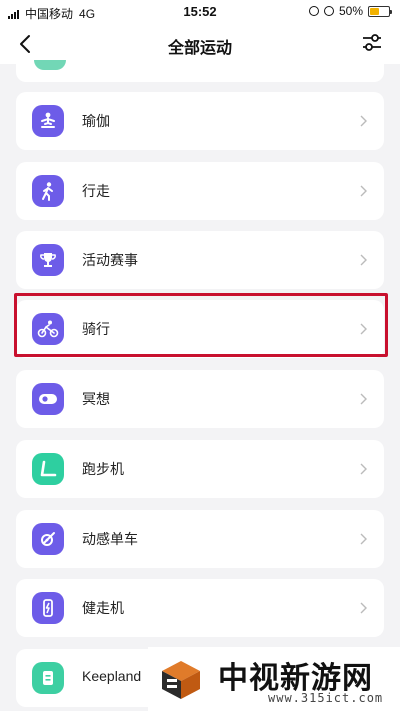 The height and width of the screenshot is (711, 400). I want to click on meditation-icon, so click(48, 399).